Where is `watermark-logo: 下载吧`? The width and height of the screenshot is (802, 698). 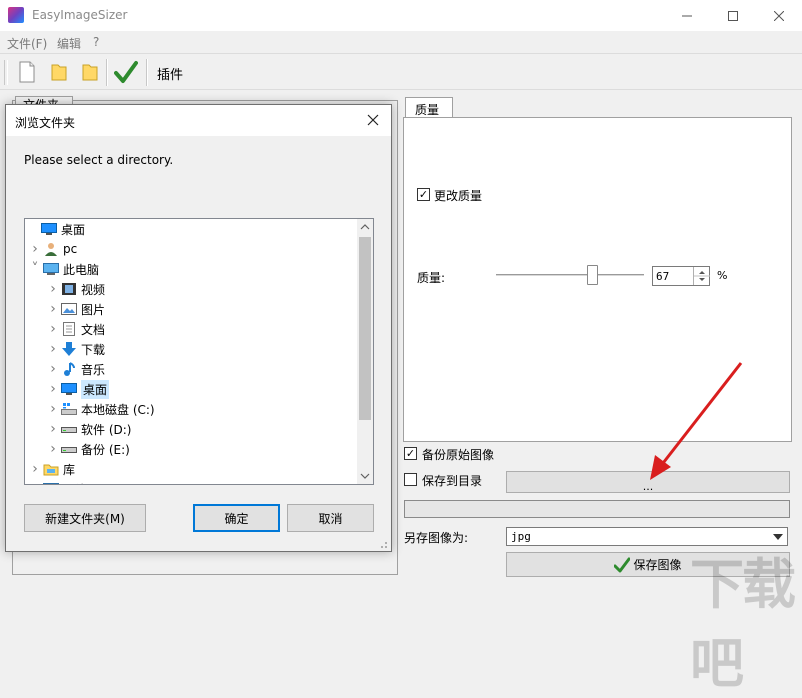 watermark-logo: 下载吧 is located at coordinates (743, 624).